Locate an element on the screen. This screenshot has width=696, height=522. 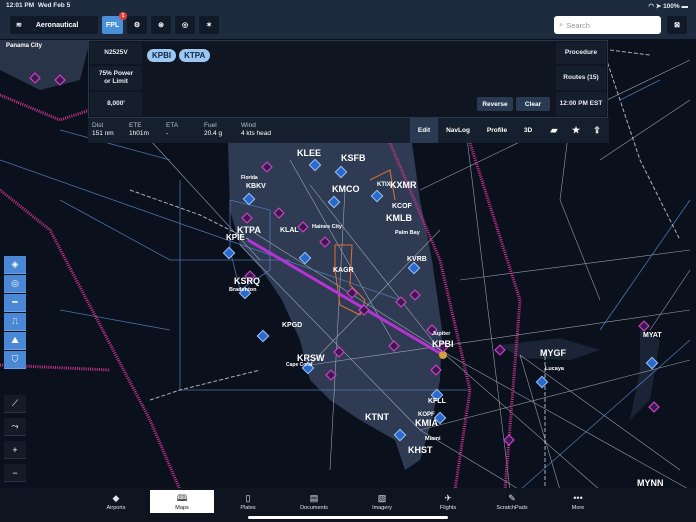
map-label: KXMR is located at coordinates (403, 185).